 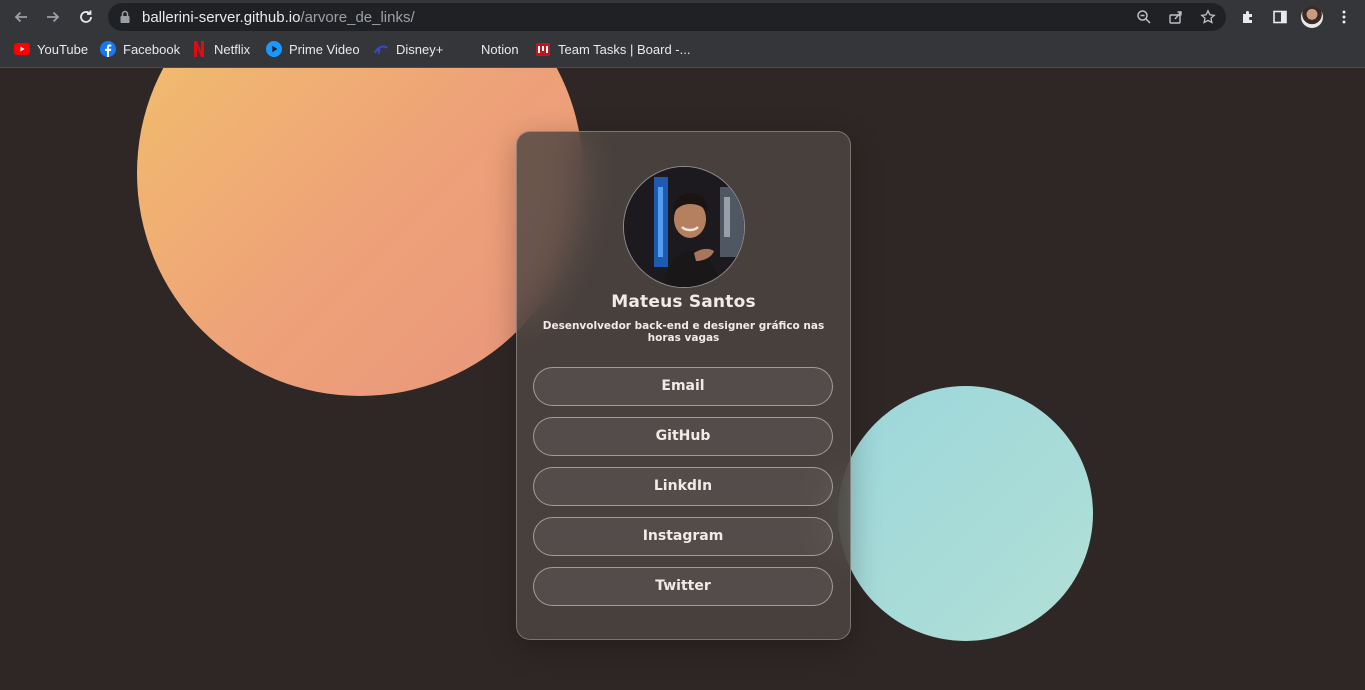 I want to click on bookmark-notion: Notion, so click(x=488, y=49).